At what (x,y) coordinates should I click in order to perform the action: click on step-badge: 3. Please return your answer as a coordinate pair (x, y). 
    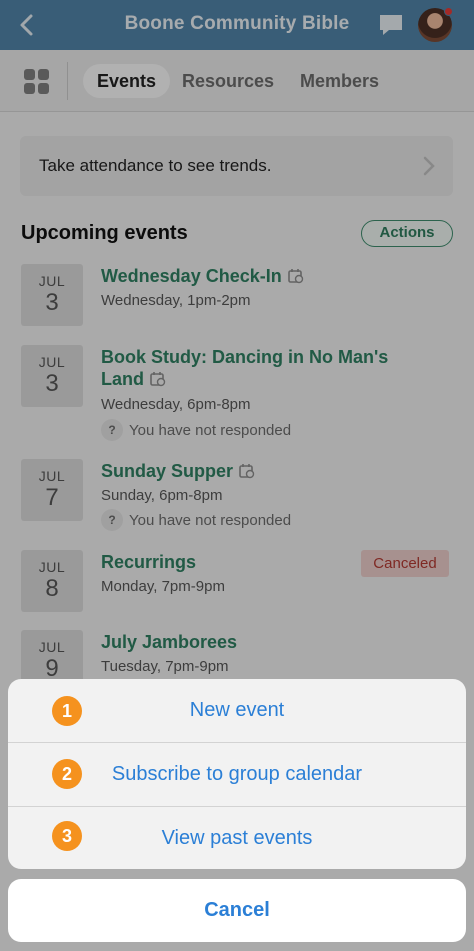
    Looking at the image, I should click on (67, 836).